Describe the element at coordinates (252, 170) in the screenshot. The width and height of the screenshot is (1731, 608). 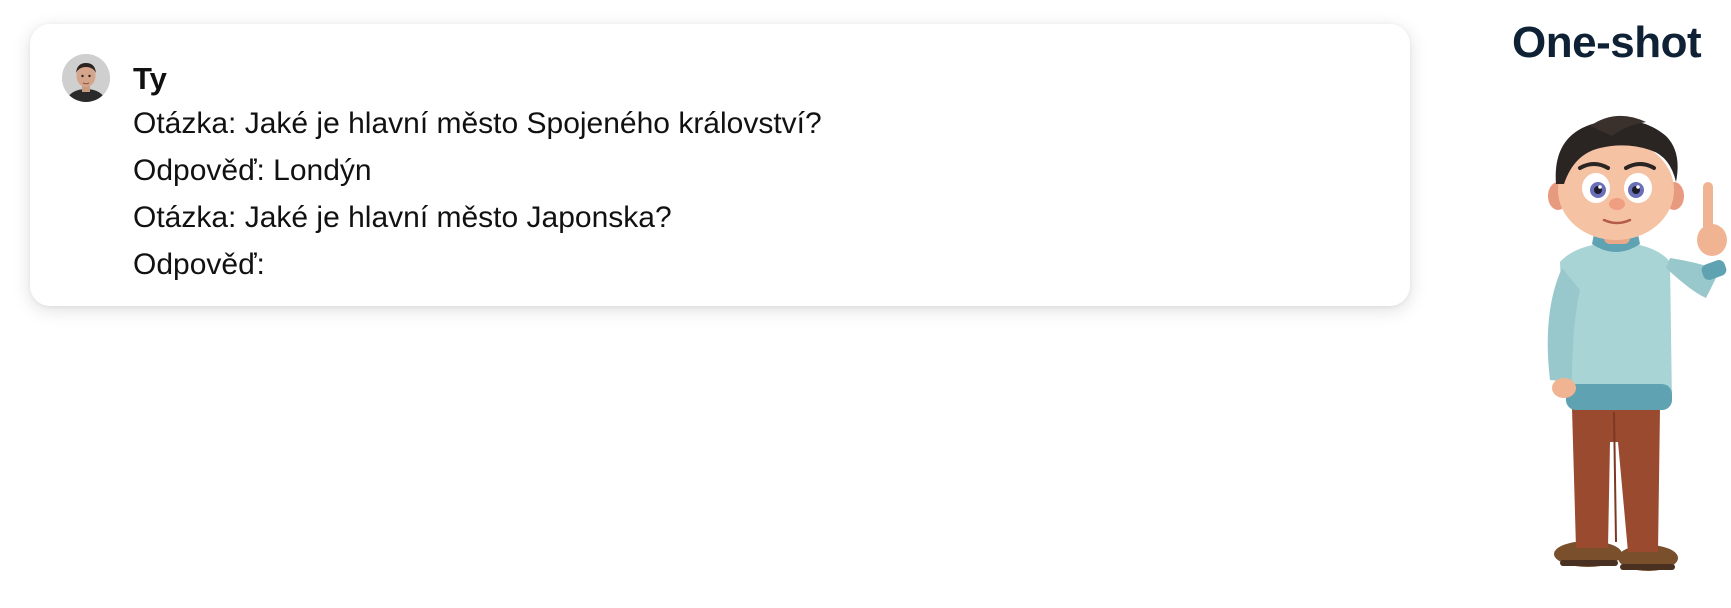
I see `message-line-answer-1: Odpověď: Londýn` at that location.